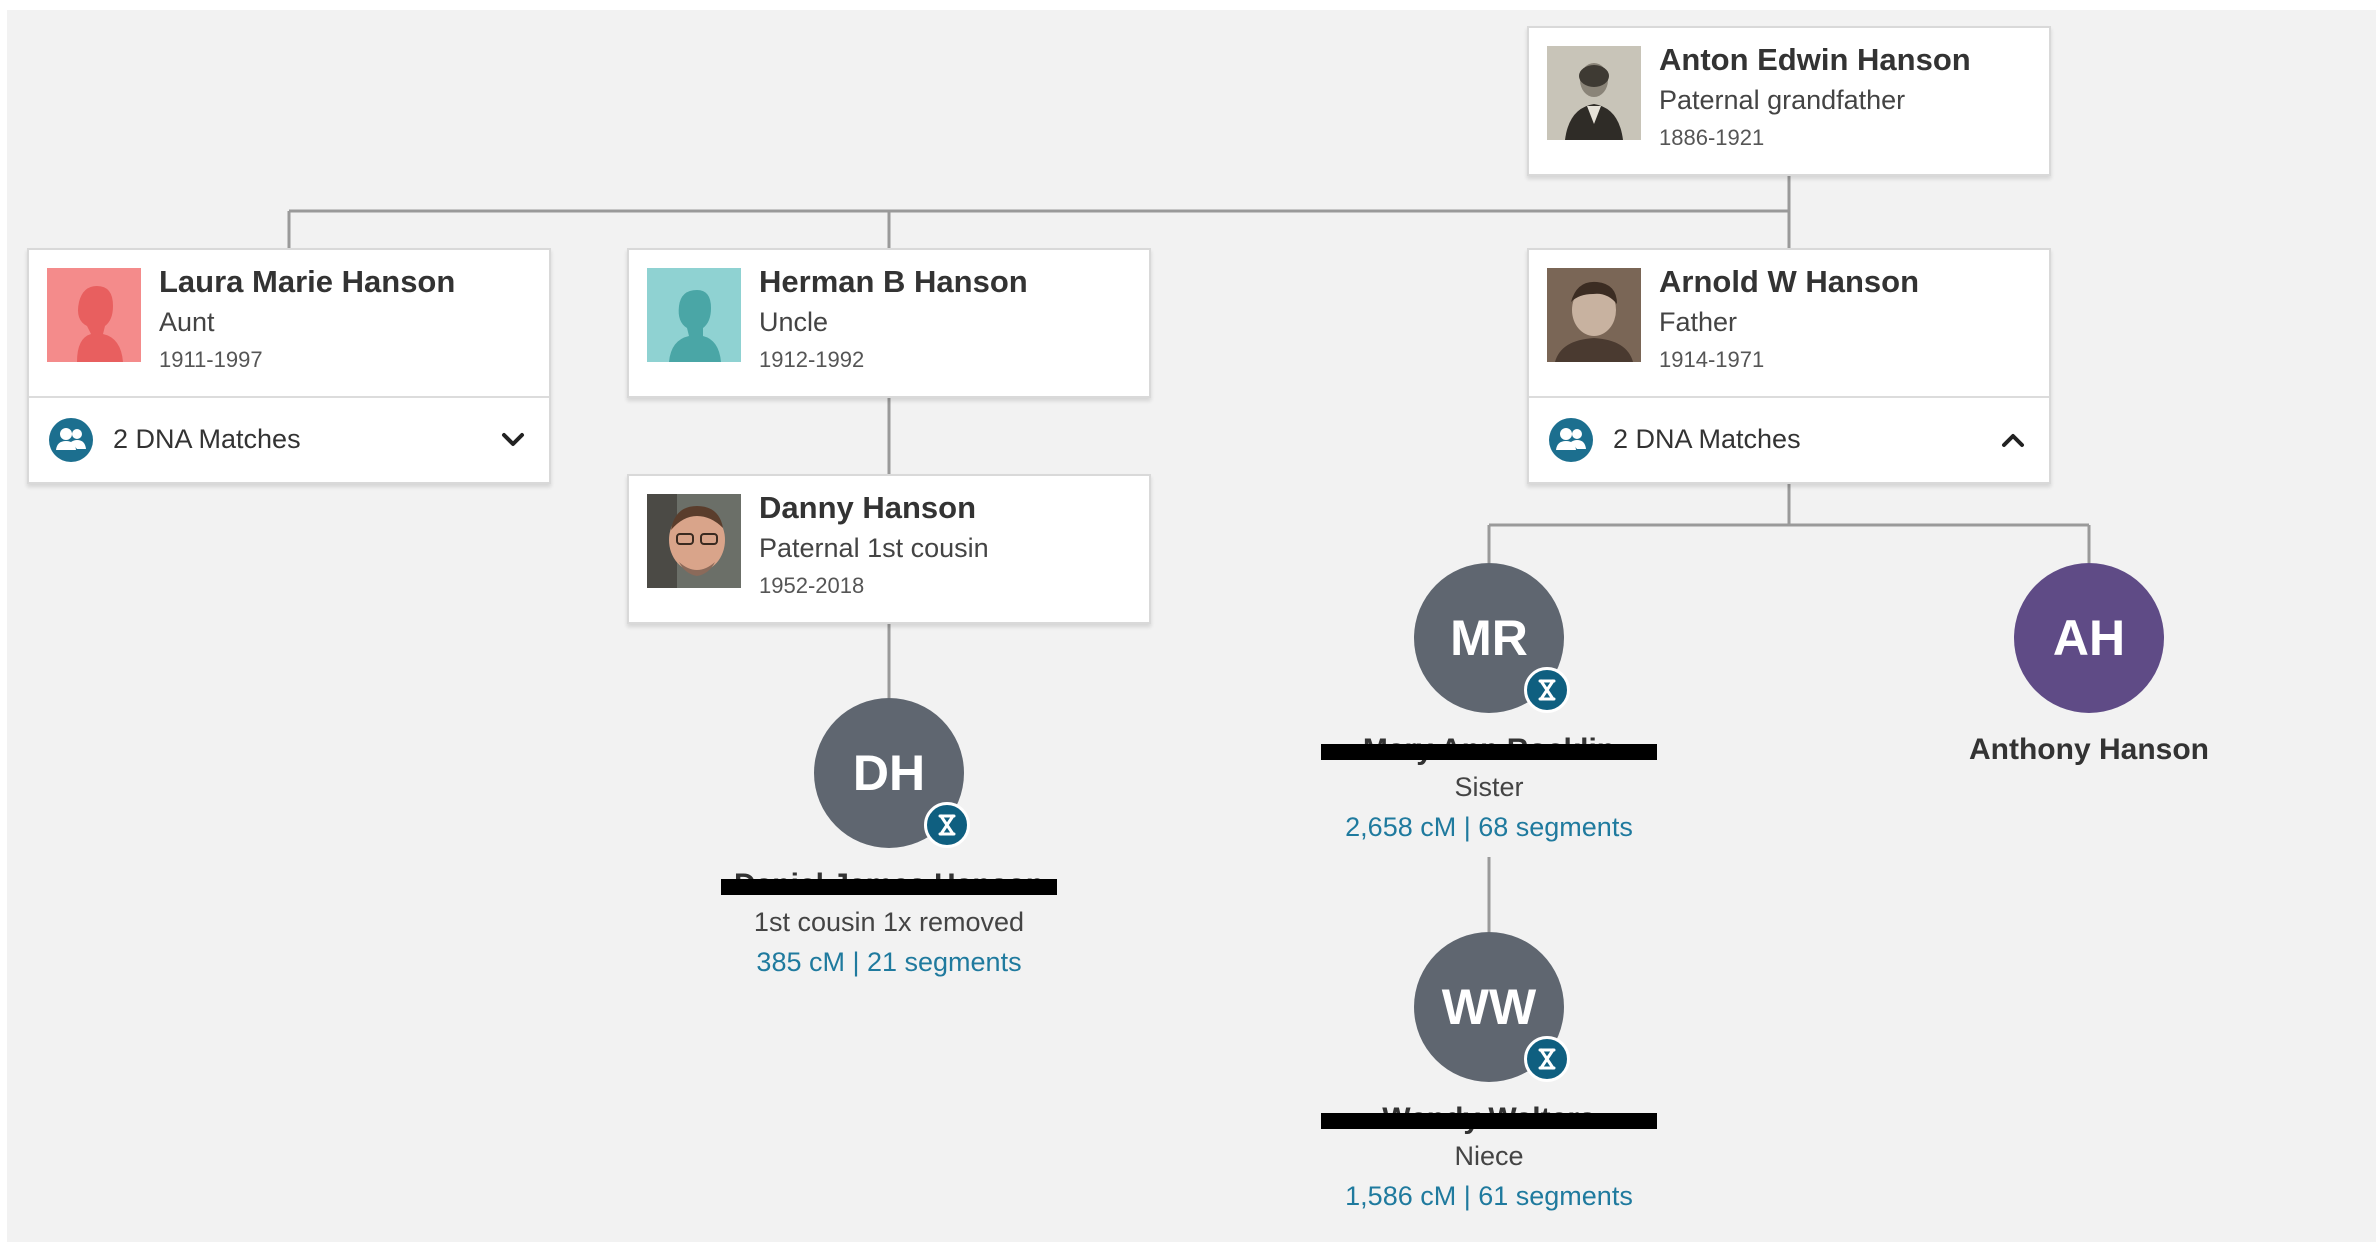  Describe the element at coordinates (1782, 100) in the screenshot. I see `person-relationship: Paternal grandfather` at that location.